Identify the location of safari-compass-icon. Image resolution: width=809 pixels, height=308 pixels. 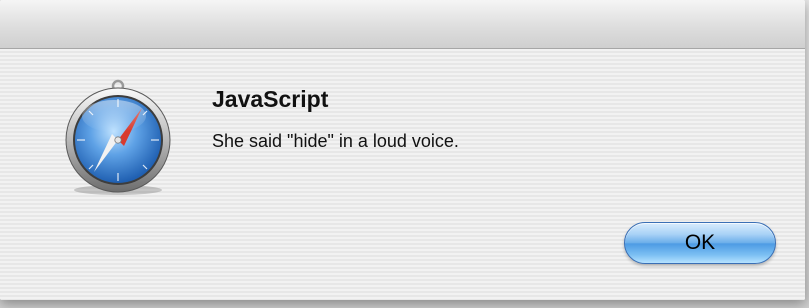
(118, 137).